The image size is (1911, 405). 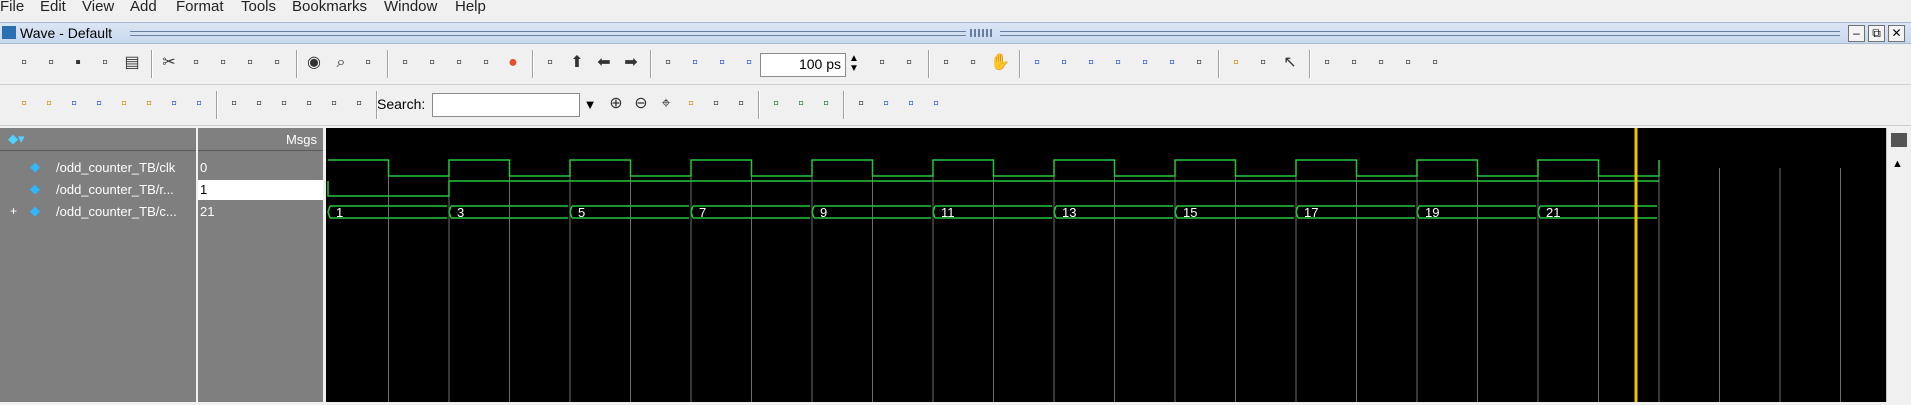 I want to click on edge-right-icon: ▫, so click(x=99, y=104).